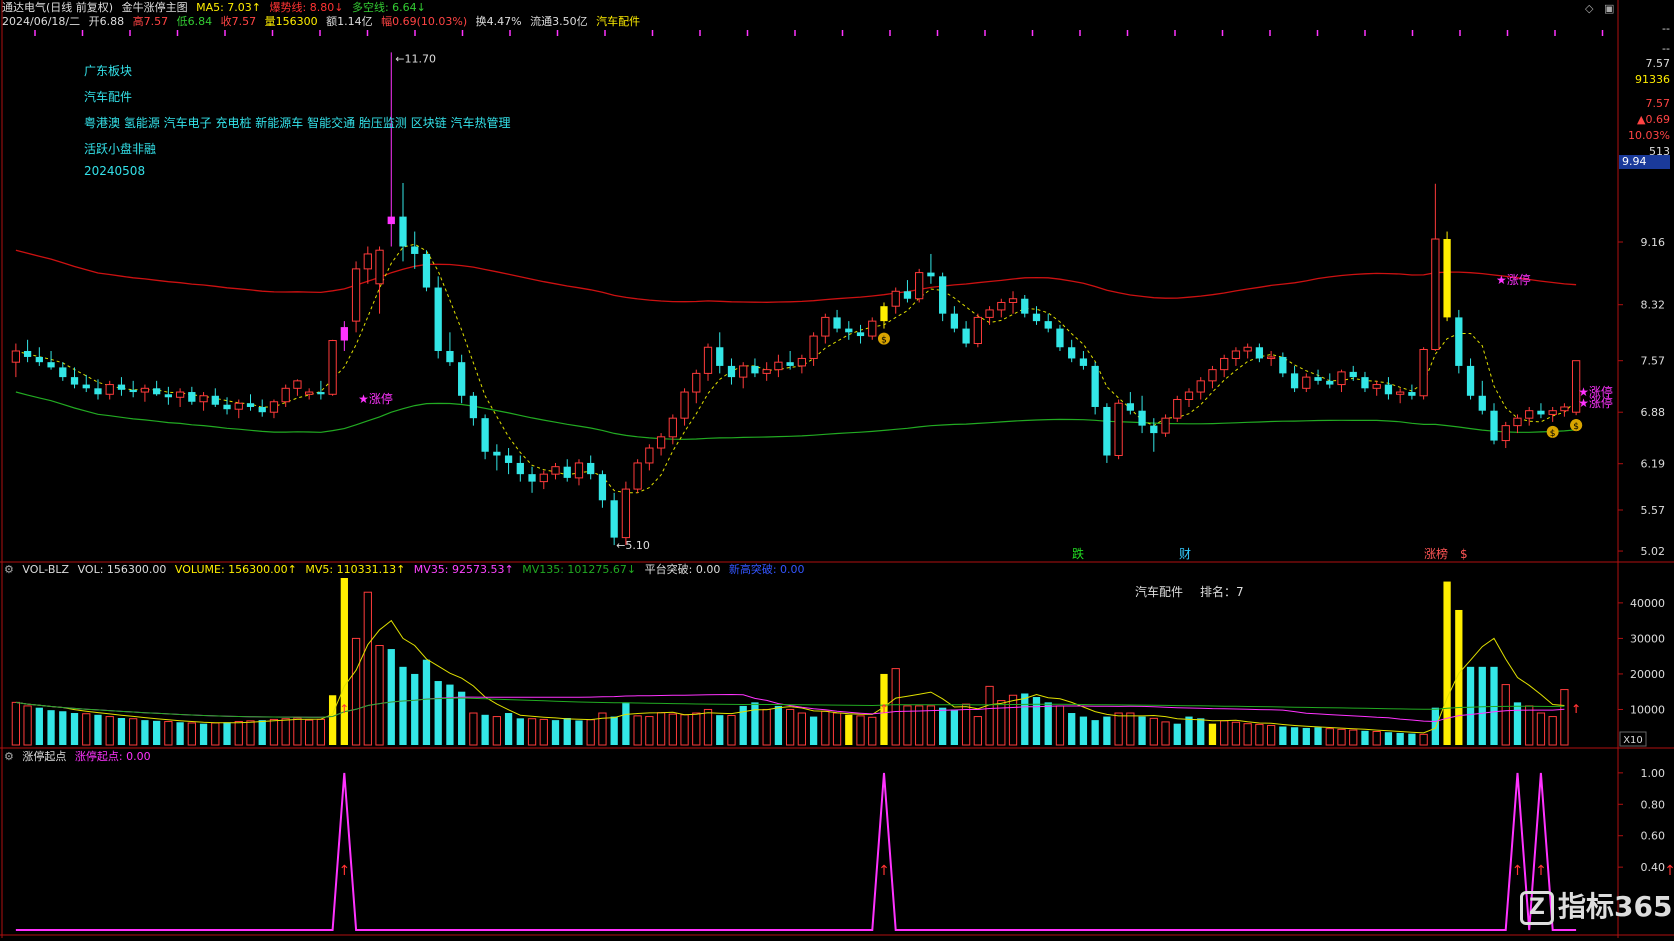  I want to click on z-gear-icon: ⚙, so click(9, 756).